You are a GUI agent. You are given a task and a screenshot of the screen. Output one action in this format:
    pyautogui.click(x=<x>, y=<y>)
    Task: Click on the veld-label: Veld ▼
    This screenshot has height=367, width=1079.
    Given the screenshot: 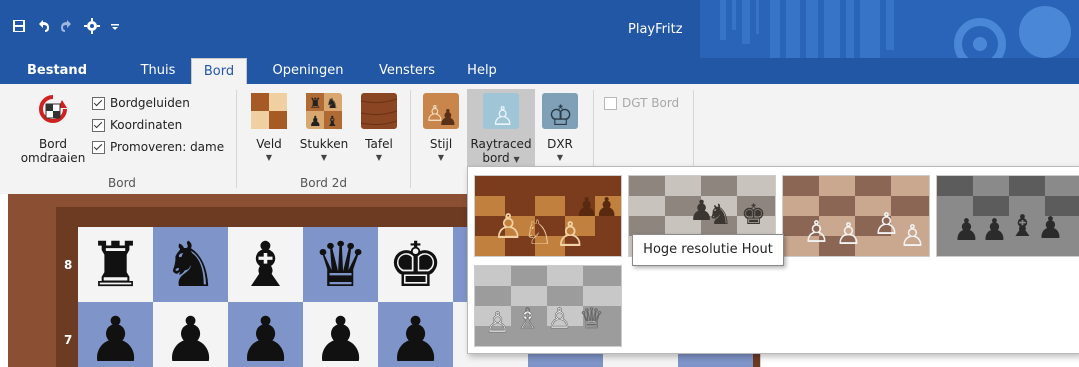 What is the action you would take?
    pyautogui.click(x=269, y=151)
    